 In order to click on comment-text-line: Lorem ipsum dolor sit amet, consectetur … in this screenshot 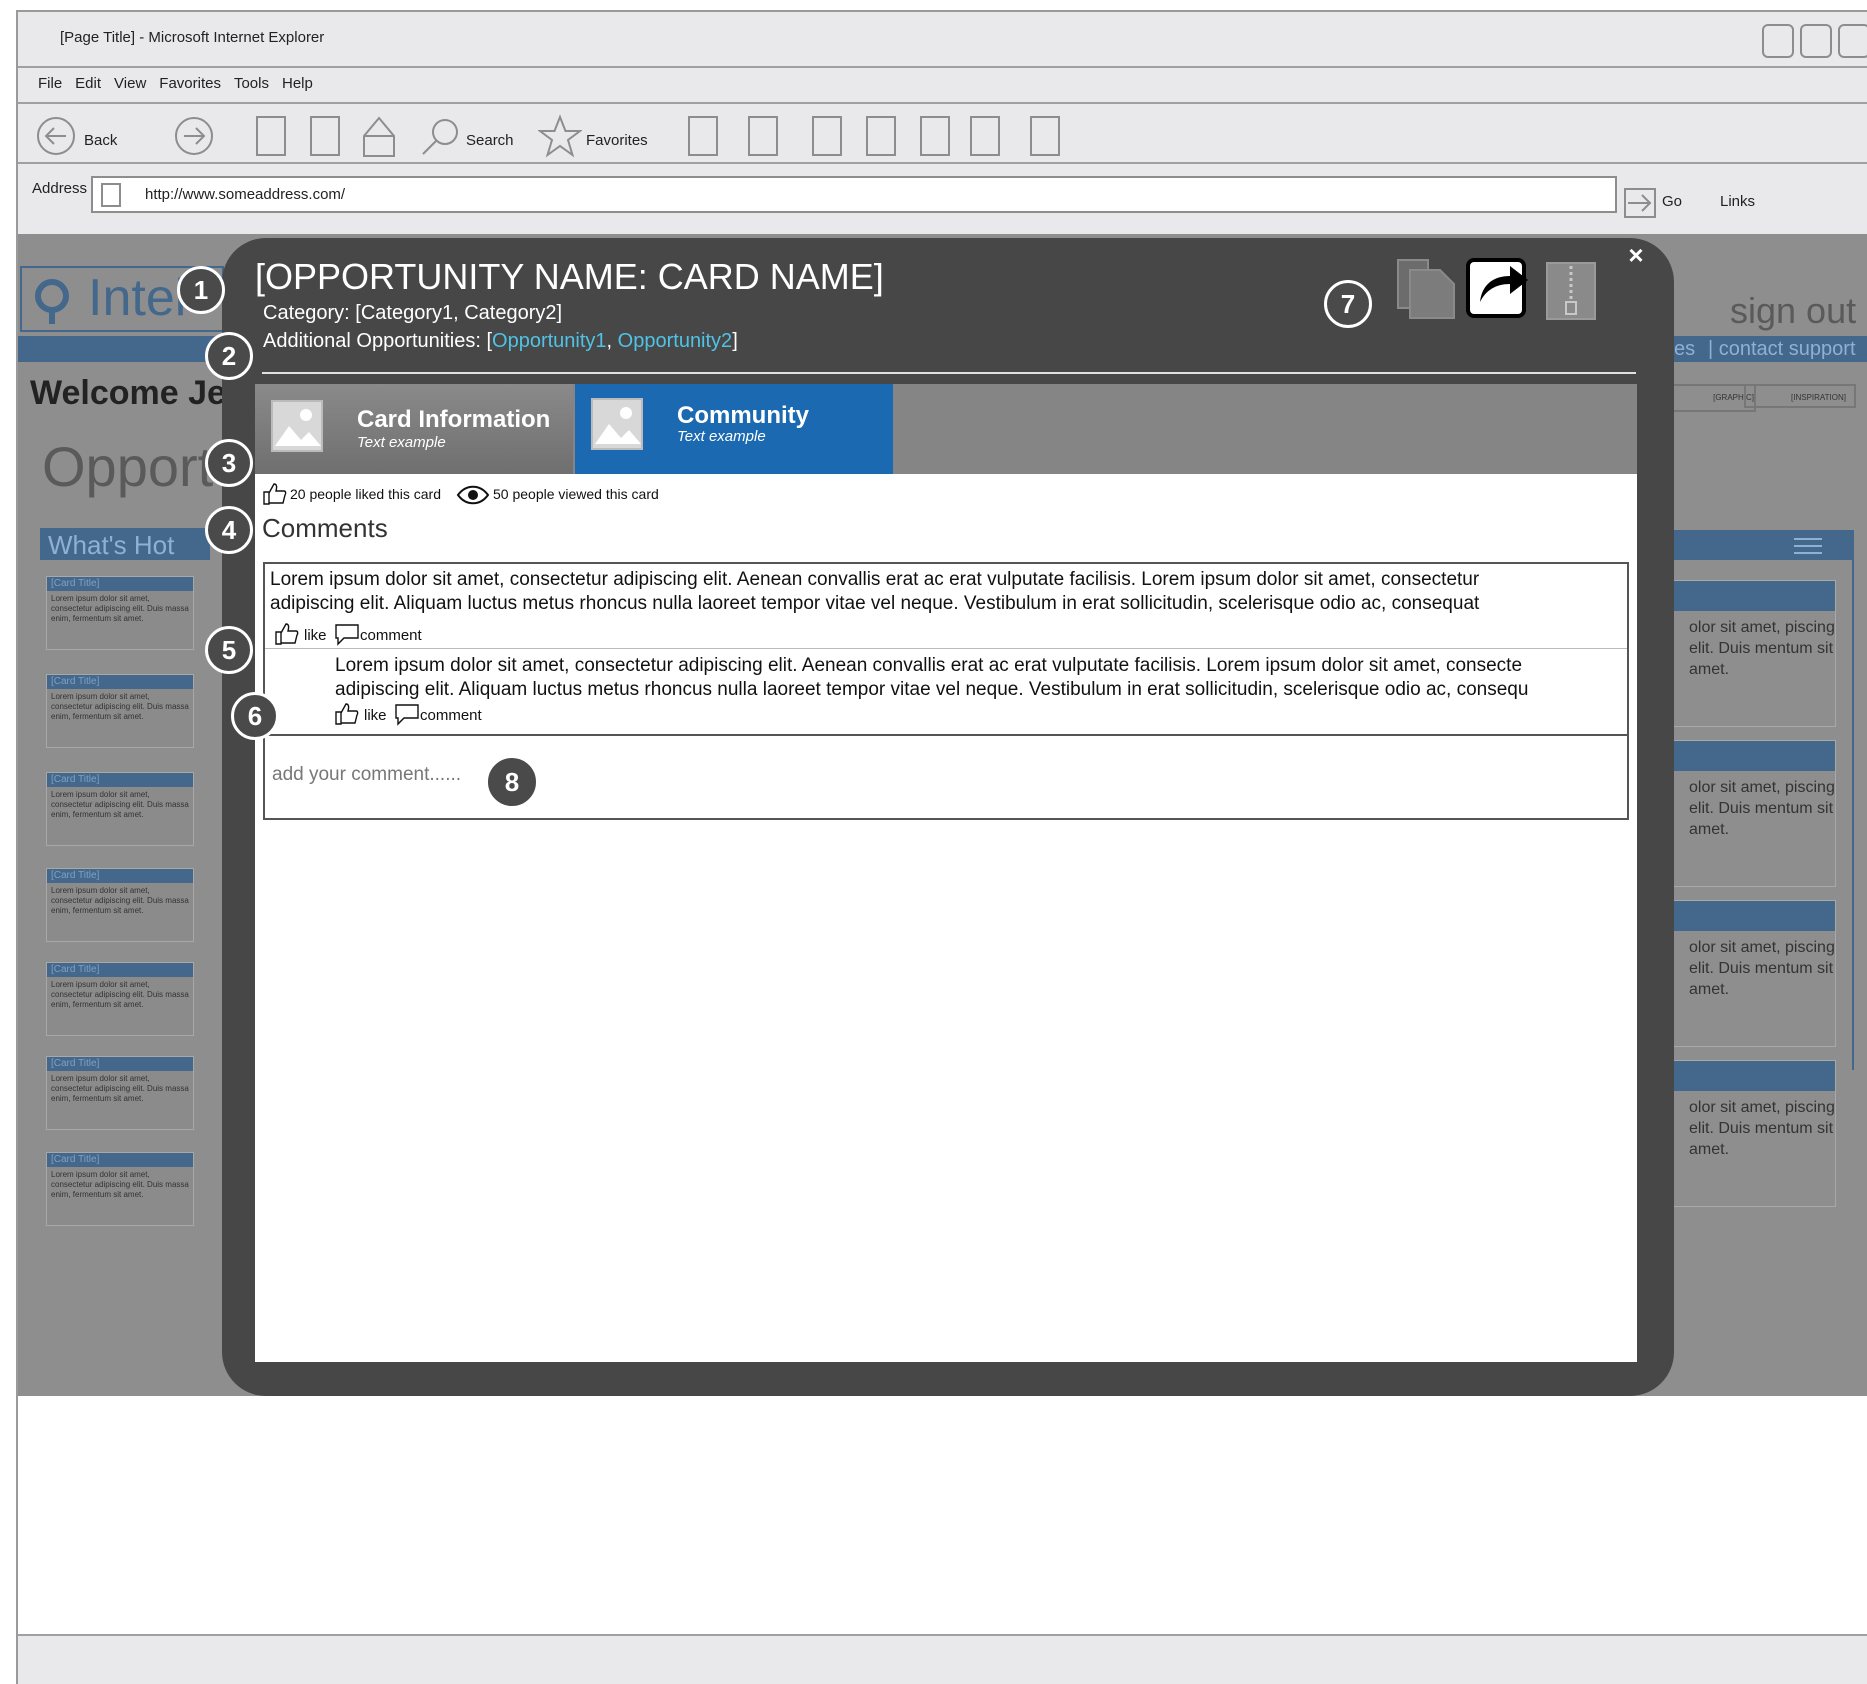, I will do `click(875, 579)`.